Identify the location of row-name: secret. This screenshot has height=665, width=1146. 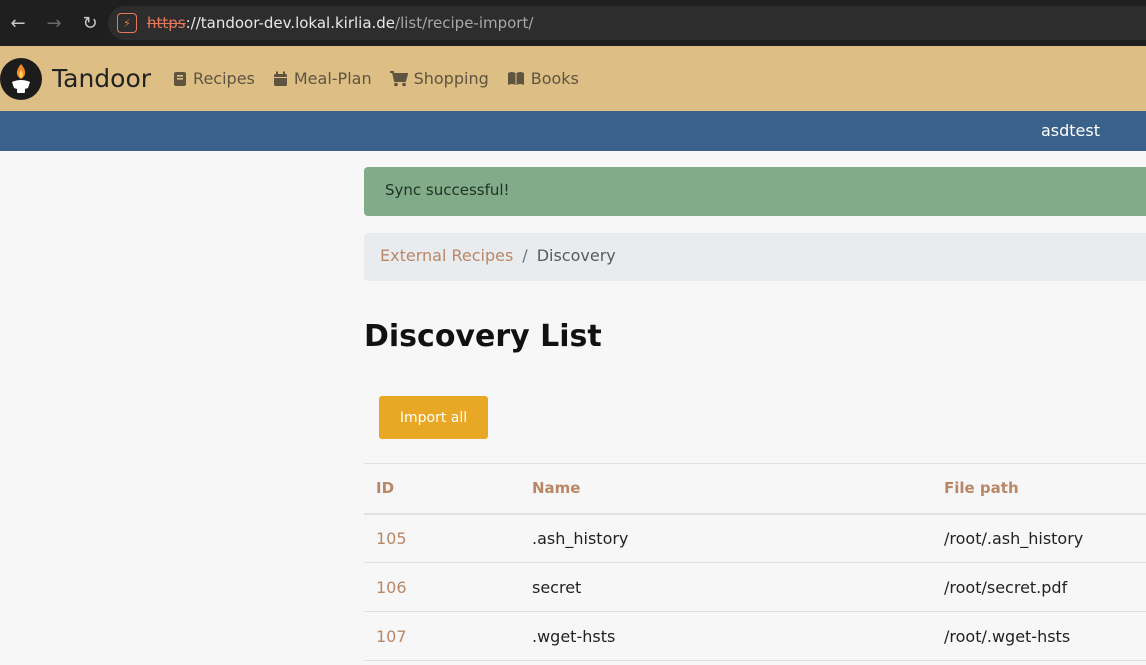
(737, 587).